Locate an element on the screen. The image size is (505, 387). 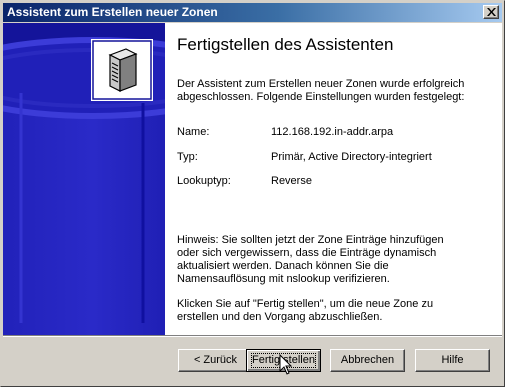
title-bar: Assistent zum Erstellen neuer Zonen is located at coordinates (252, 12).